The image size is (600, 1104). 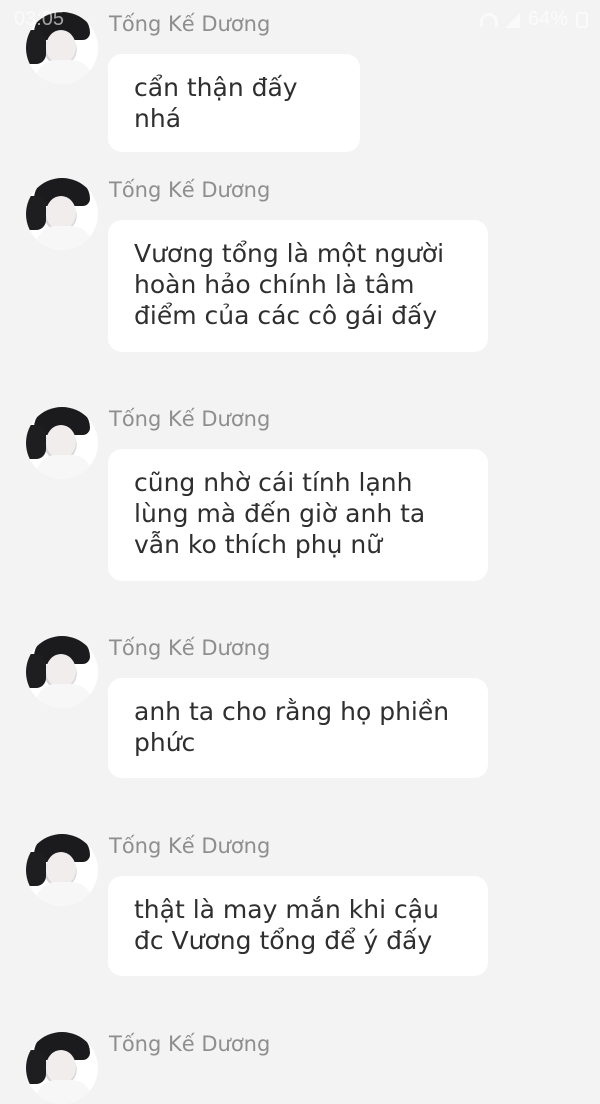 What do you see at coordinates (488, 19) in the screenshot?
I see `wifi-icon` at bounding box center [488, 19].